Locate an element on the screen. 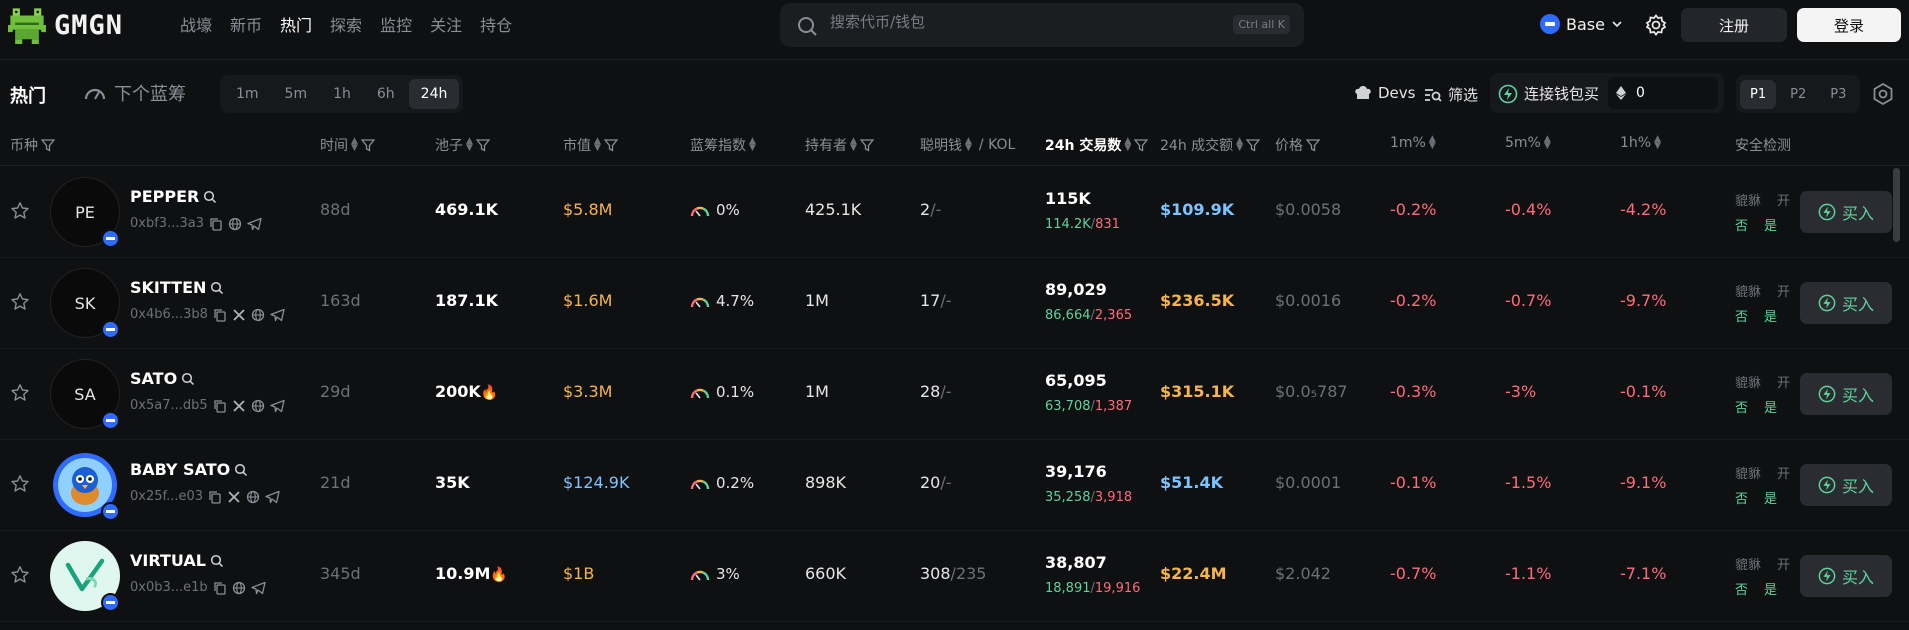  logo: GMGN is located at coordinates (65, 25).